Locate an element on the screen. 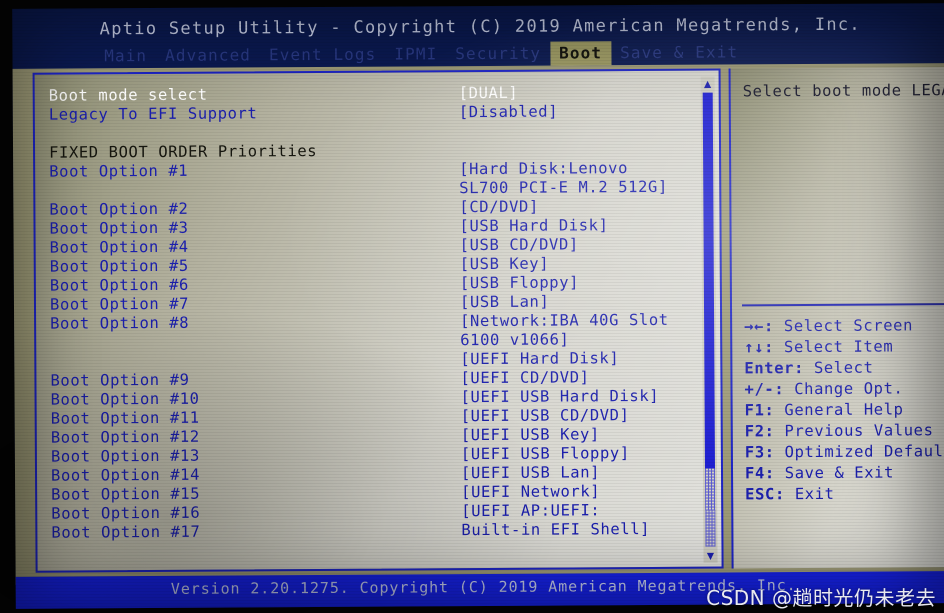  setting-value-row: [UEFI Network] is located at coordinates (583, 492).